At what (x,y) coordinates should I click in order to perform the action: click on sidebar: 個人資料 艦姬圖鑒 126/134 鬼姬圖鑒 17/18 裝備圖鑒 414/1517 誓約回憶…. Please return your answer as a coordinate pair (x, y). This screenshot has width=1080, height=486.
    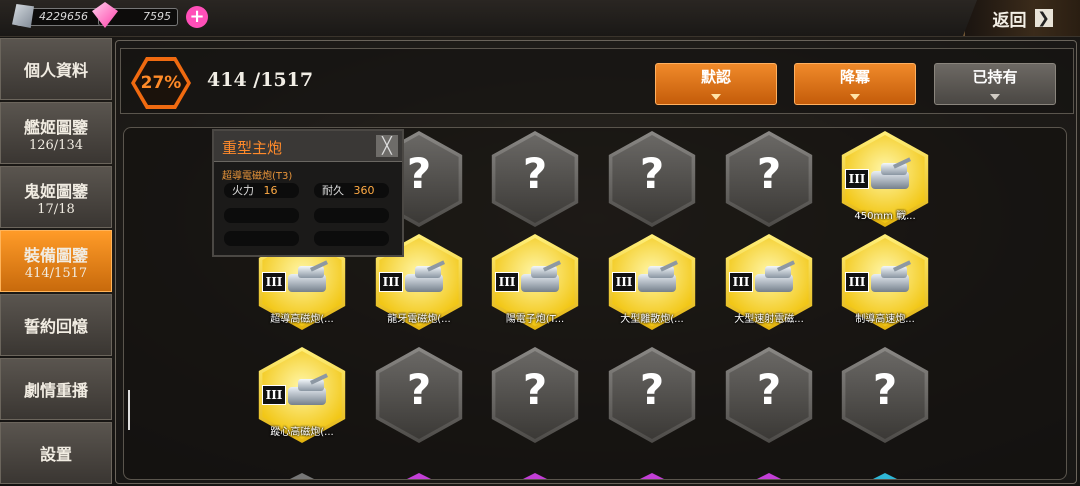
    Looking at the image, I should click on (56, 262).